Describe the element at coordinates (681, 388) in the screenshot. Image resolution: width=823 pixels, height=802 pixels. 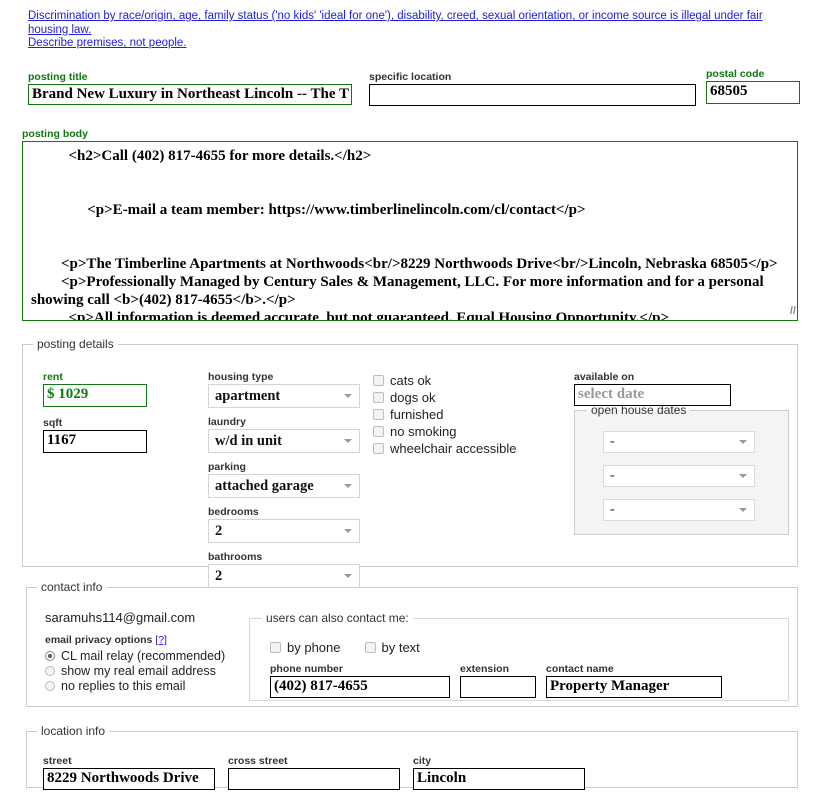
I see `available-on-block: available on select date` at that location.